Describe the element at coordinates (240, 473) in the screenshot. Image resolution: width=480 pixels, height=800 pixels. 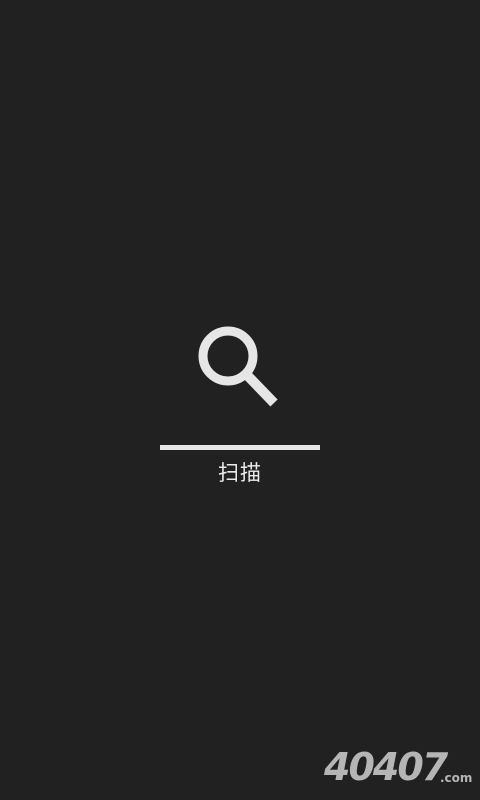
I see `scan-status-label: 扫描` at that location.